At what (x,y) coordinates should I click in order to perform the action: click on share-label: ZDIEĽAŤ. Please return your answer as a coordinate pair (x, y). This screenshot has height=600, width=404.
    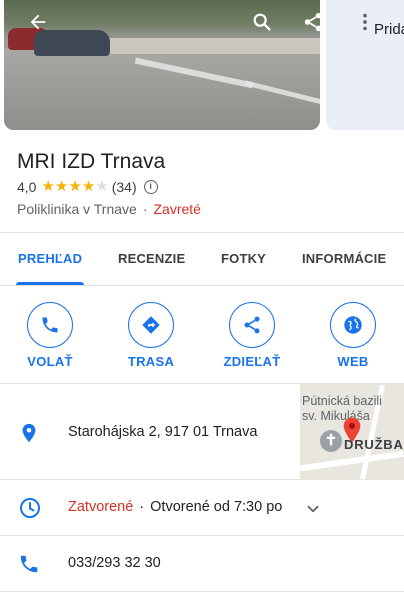
    Looking at the image, I should click on (252, 361).